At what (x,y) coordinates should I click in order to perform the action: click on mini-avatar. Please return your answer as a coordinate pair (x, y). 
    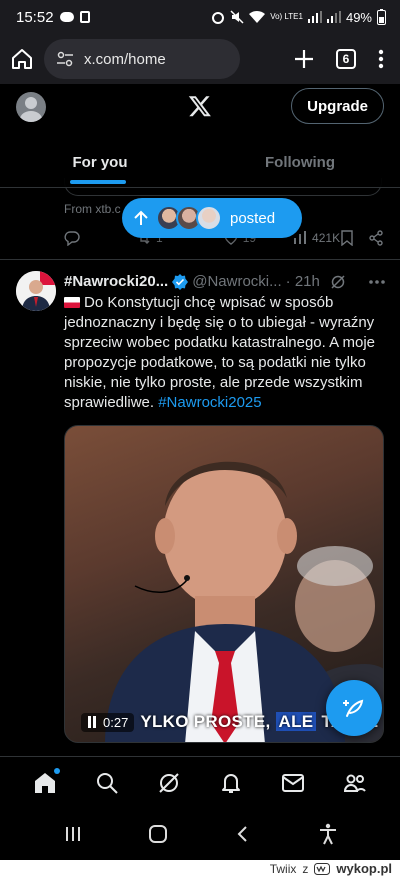
    Looking at the image, I should click on (209, 218).